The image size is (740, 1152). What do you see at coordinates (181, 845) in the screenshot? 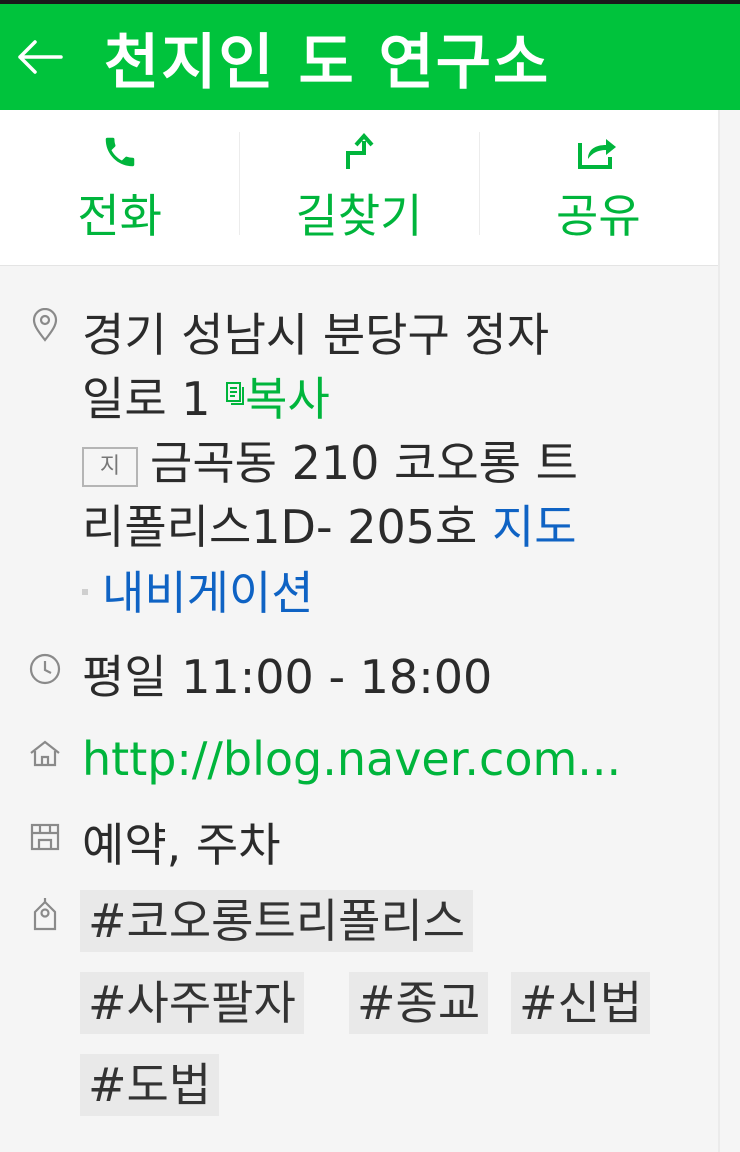
I see `services-text: 예약, 주차` at bounding box center [181, 845].